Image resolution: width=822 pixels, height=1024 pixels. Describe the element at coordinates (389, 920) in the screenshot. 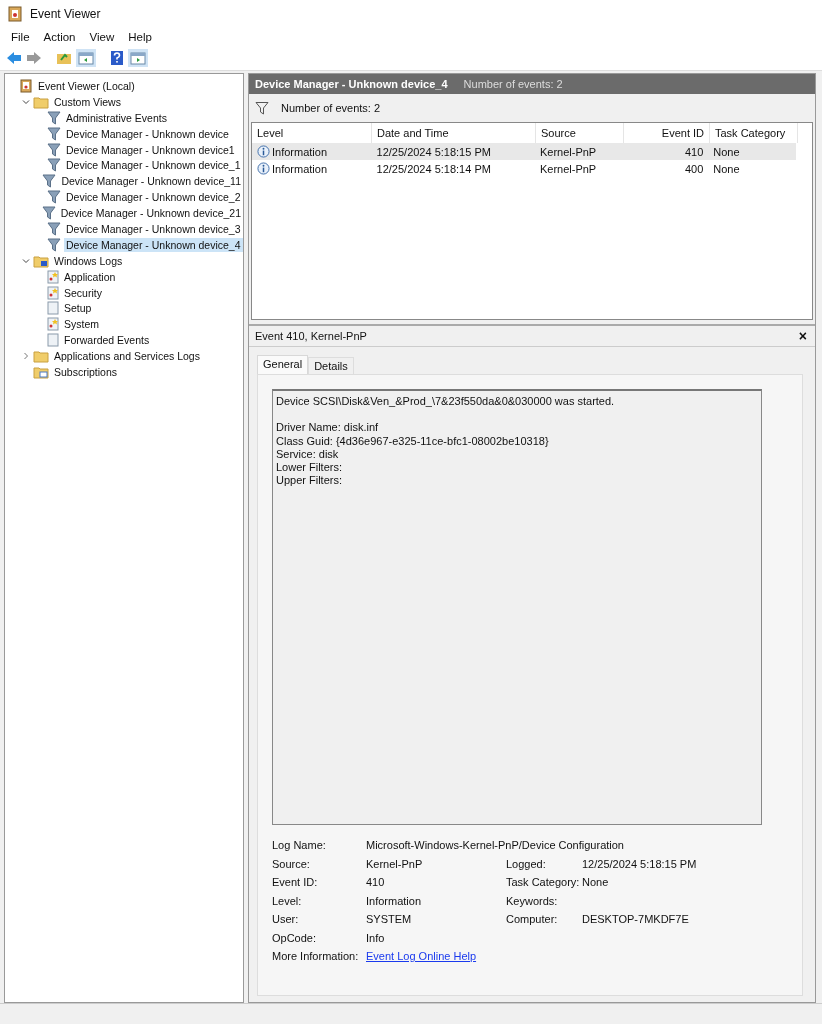

I see `field-value: SYSTEM` at that location.